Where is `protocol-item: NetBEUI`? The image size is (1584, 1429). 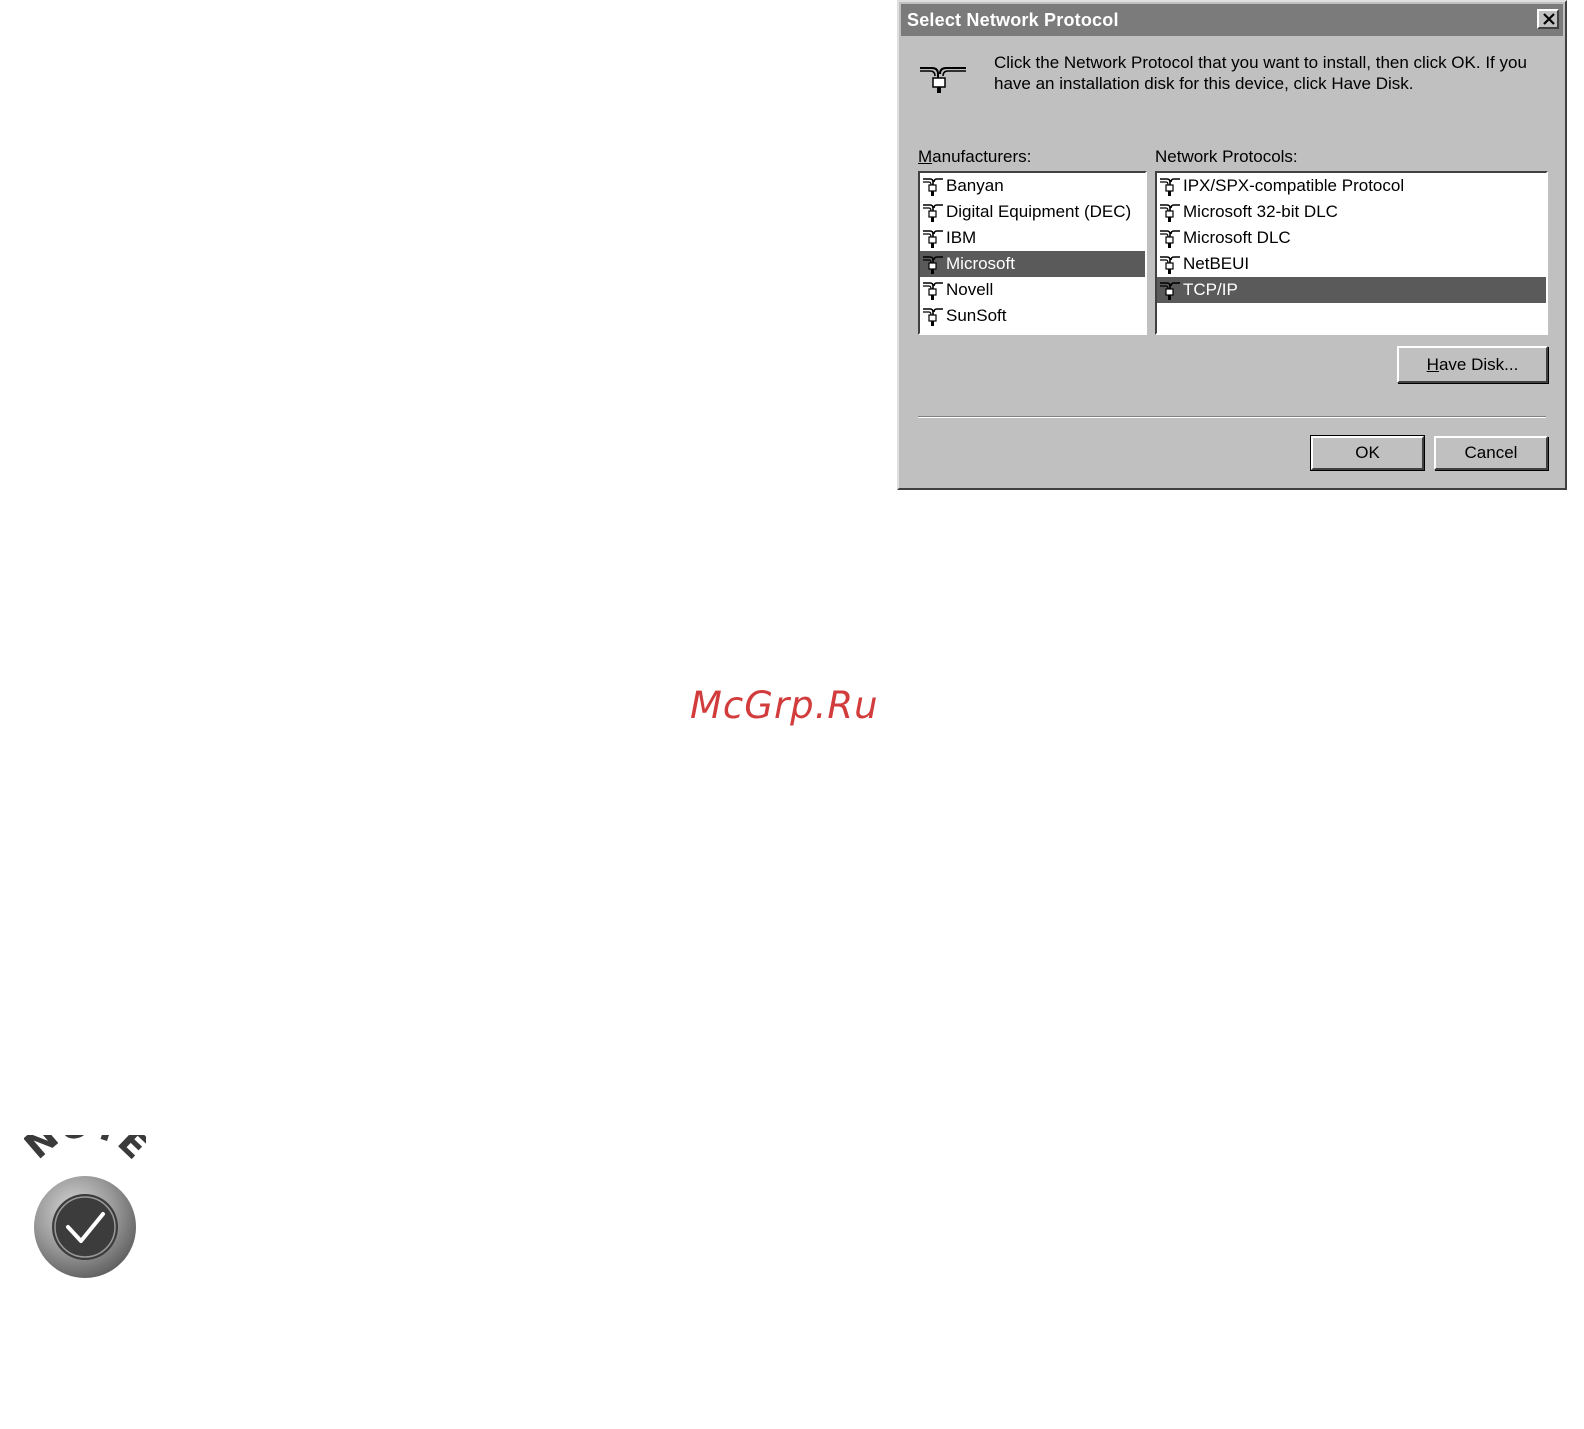 protocol-item: NetBEUI is located at coordinates (1351, 264).